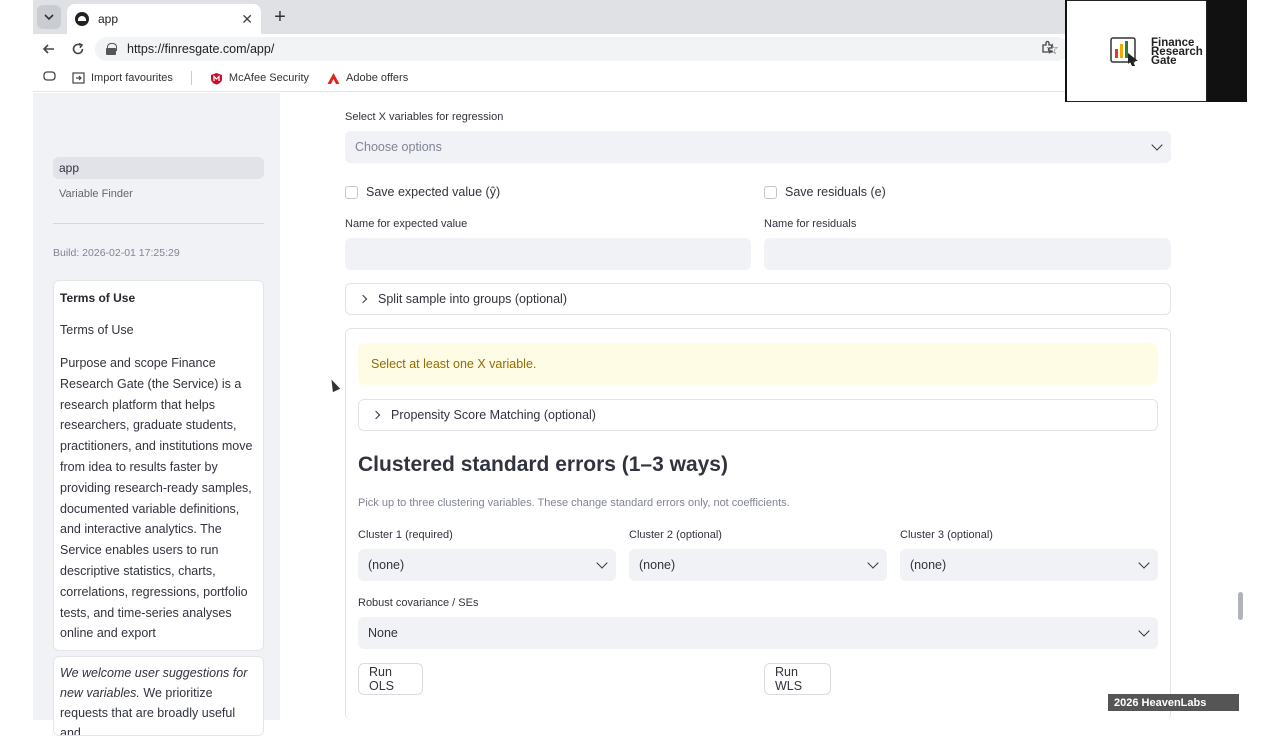  Describe the element at coordinates (280, 17) in the screenshot. I see `new-tab-plus-icon: +` at that location.